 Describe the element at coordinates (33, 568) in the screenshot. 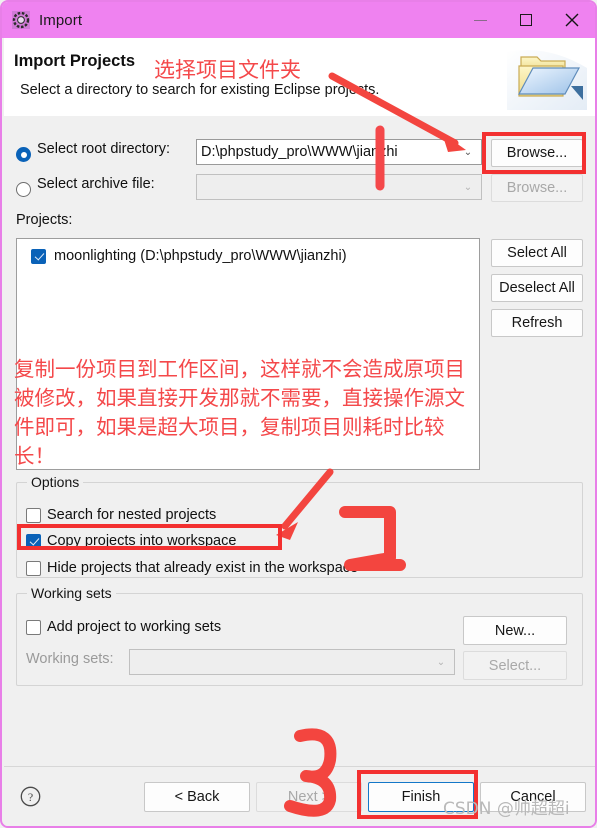

I see `hide-existing-checkbox` at that location.